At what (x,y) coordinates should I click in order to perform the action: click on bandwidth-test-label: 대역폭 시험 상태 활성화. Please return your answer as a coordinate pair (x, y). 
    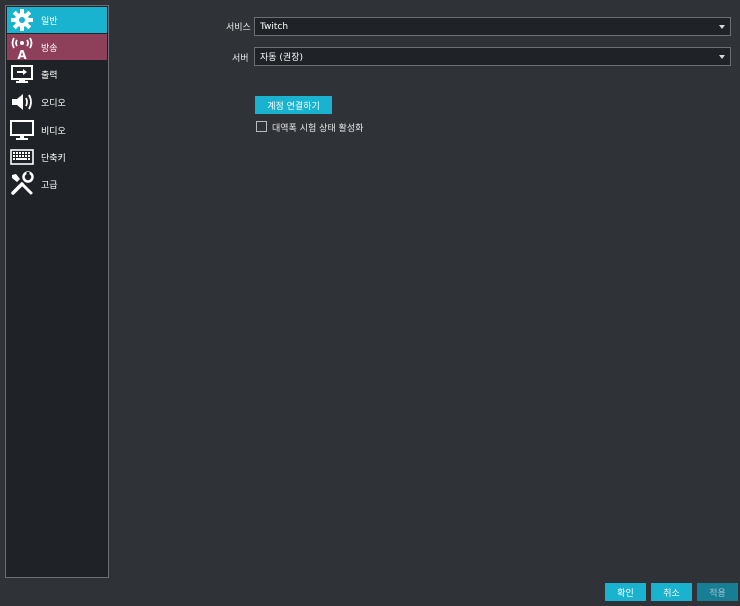
    Looking at the image, I should click on (318, 129).